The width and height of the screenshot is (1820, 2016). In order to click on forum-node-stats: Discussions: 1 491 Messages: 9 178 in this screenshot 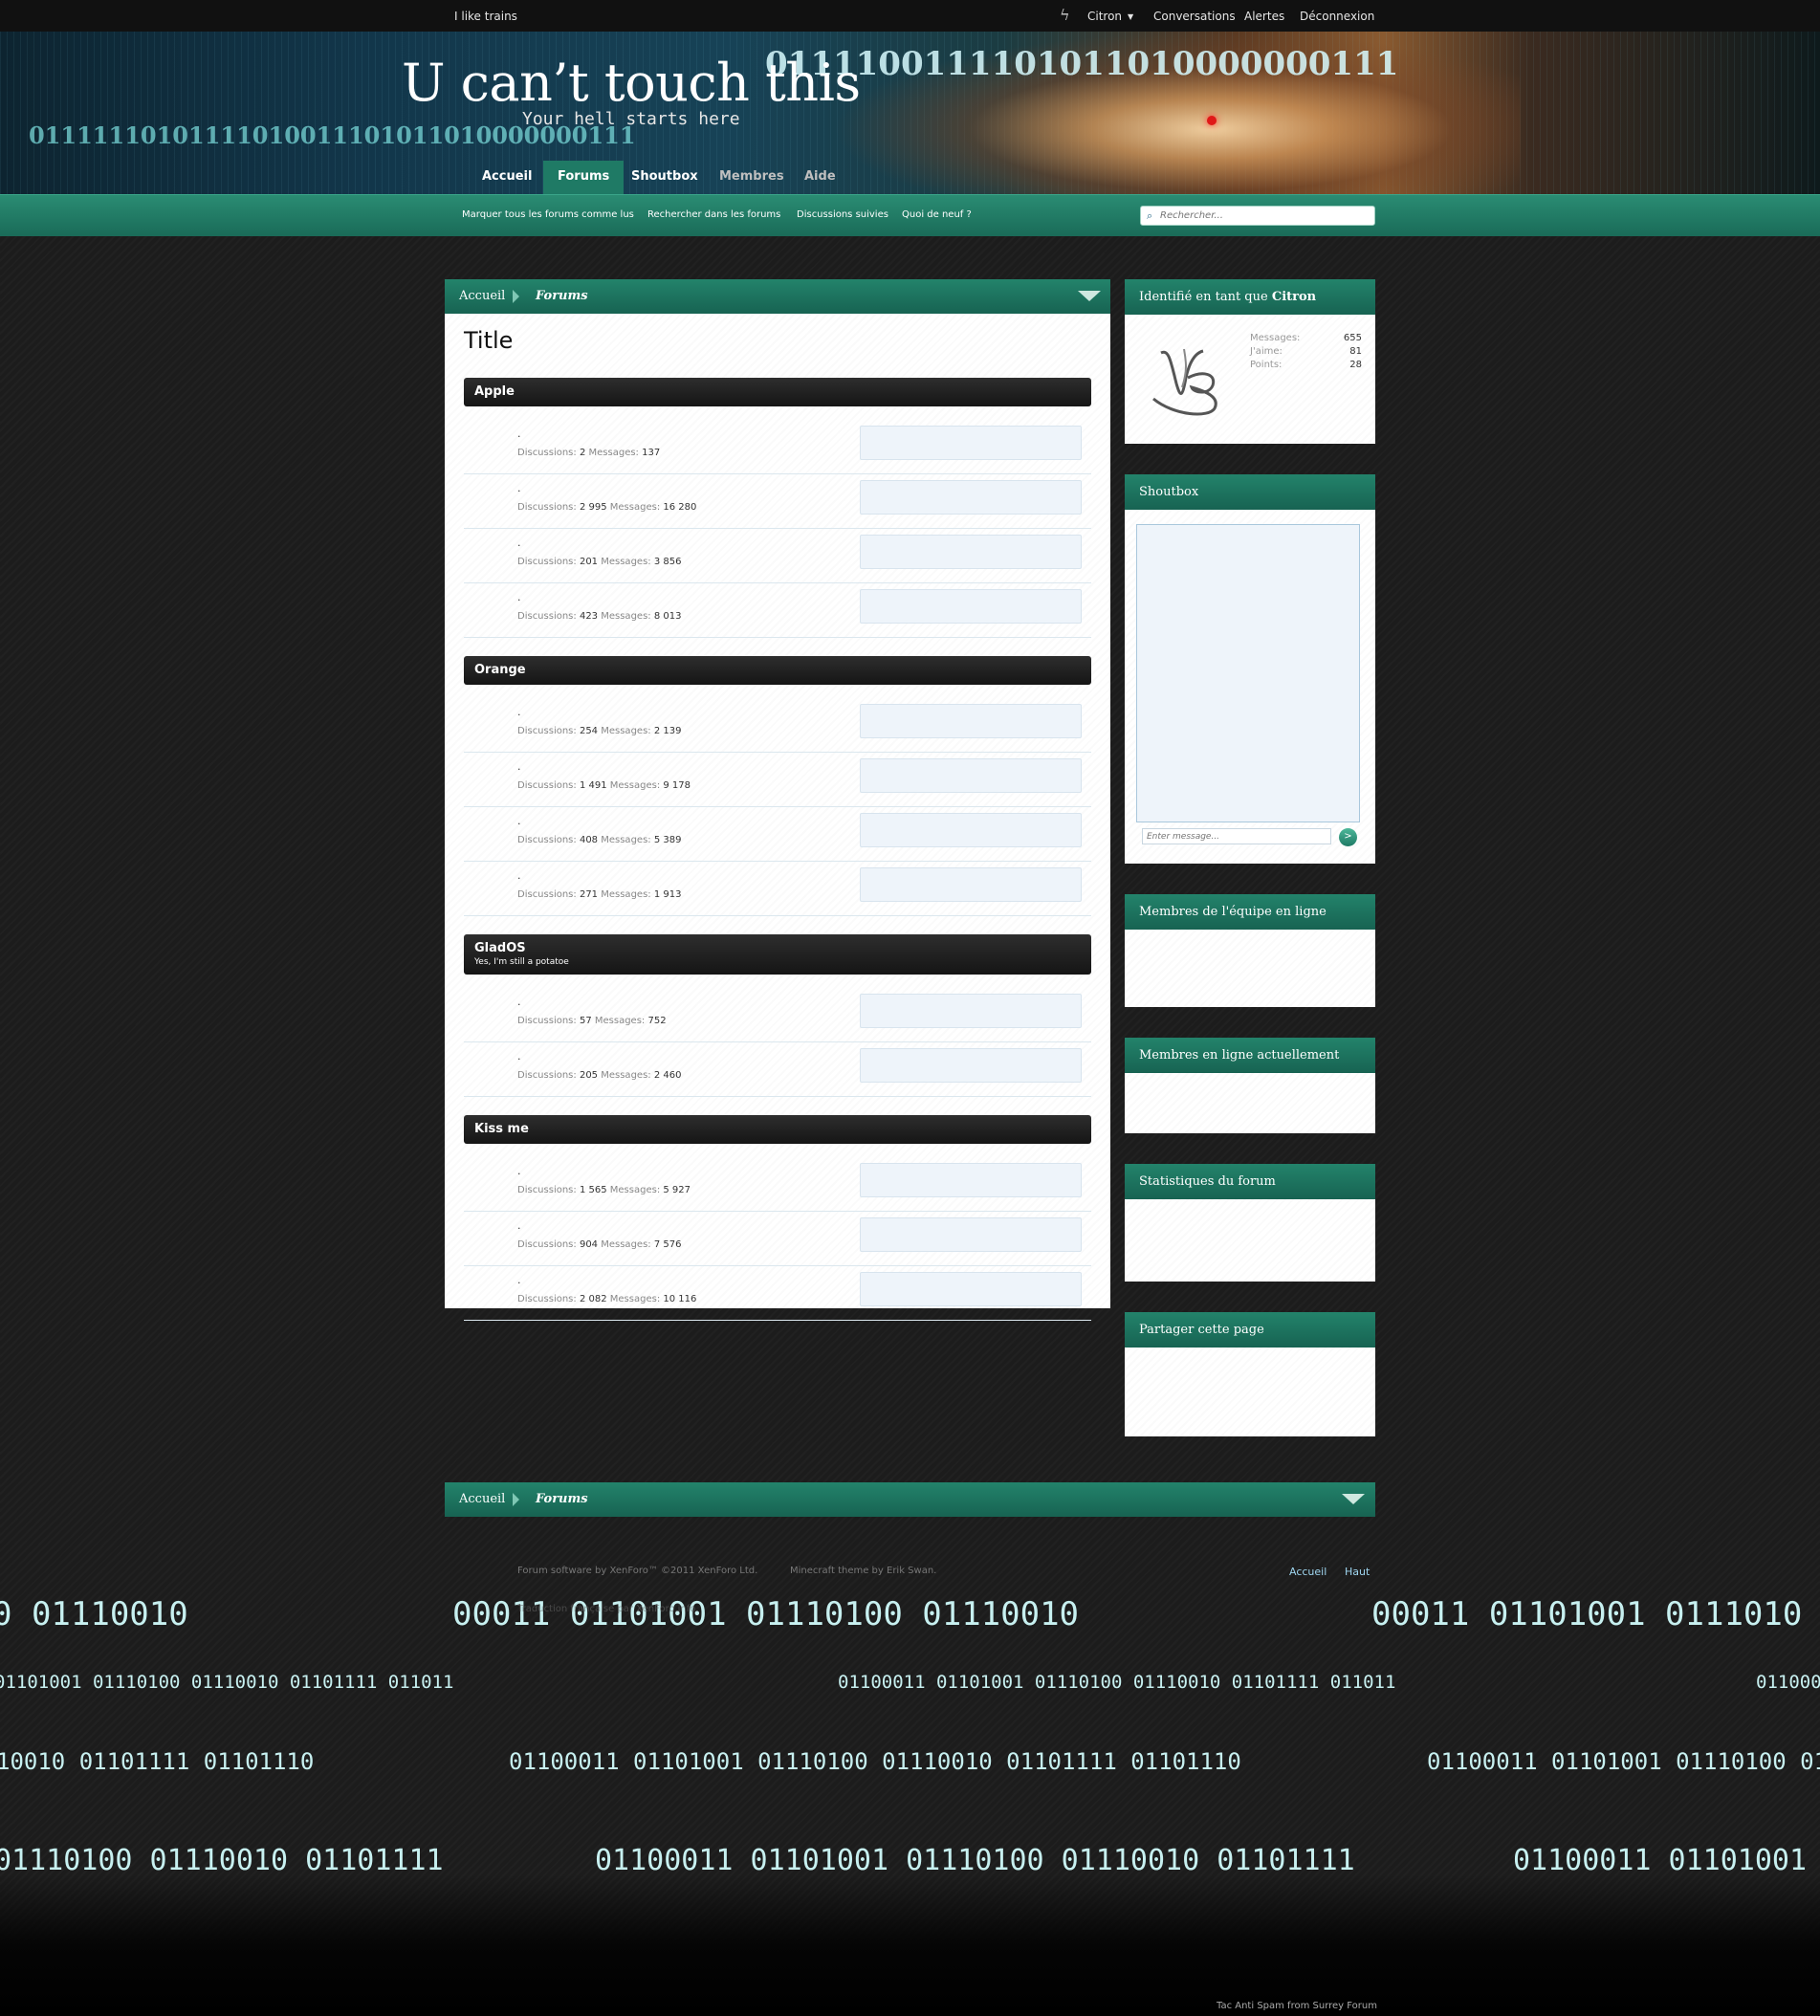, I will do `click(604, 785)`.